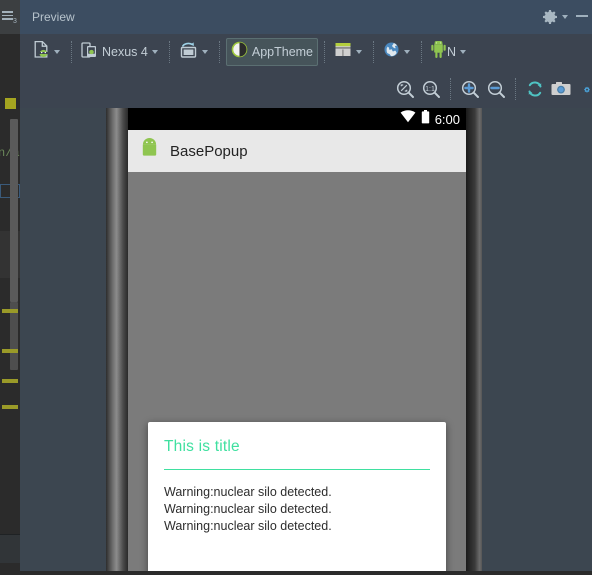 This screenshot has width=592, height=575. Describe the element at coordinates (425, 119) in the screenshot. I see `battery-icon` at that location.